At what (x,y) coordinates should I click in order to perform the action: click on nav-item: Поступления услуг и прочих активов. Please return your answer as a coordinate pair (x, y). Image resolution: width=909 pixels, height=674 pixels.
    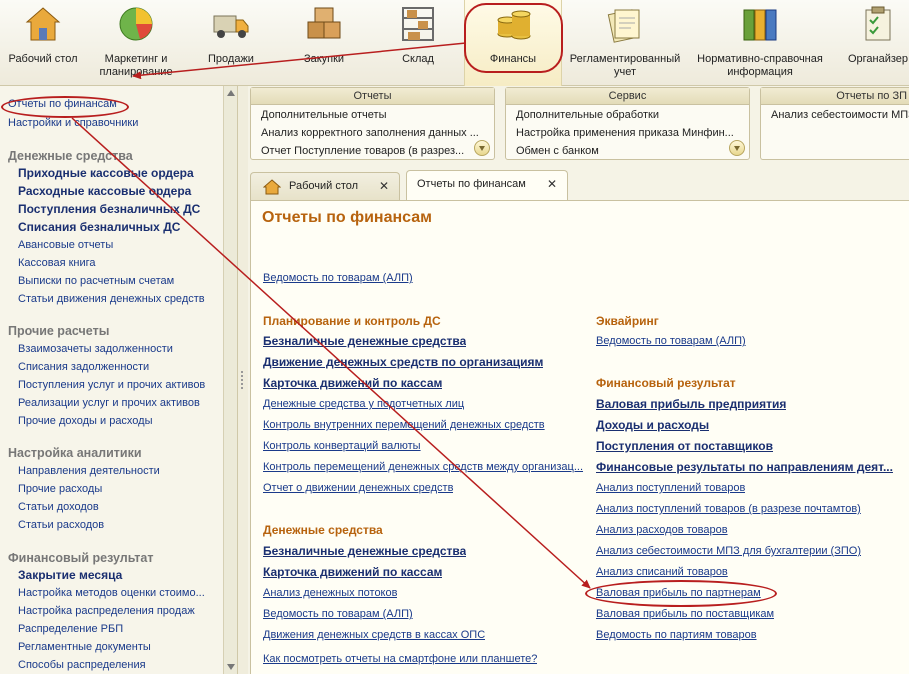
    Looking at the image, I should click on (111, 385).